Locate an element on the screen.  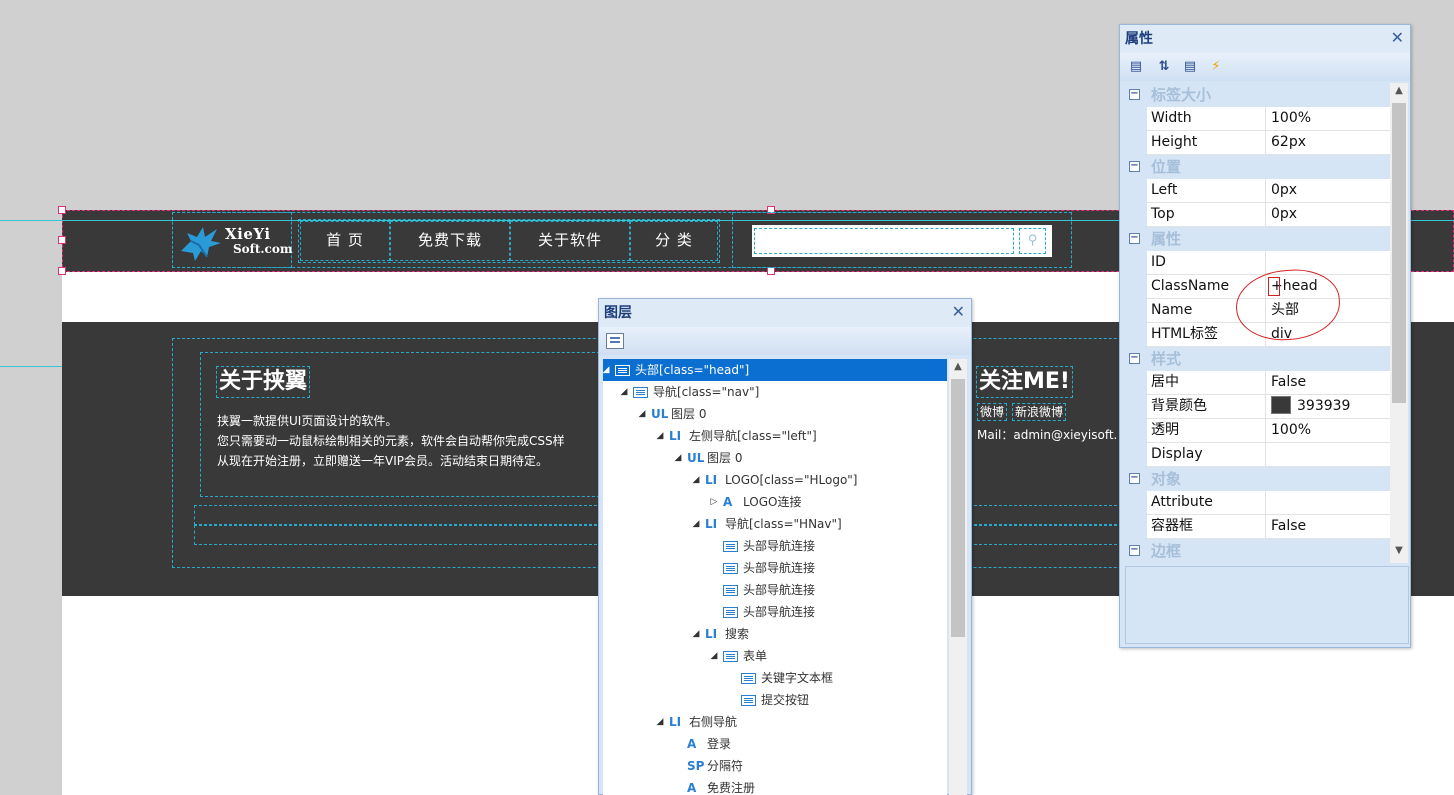
search-input is located at coordinates (884, 241).